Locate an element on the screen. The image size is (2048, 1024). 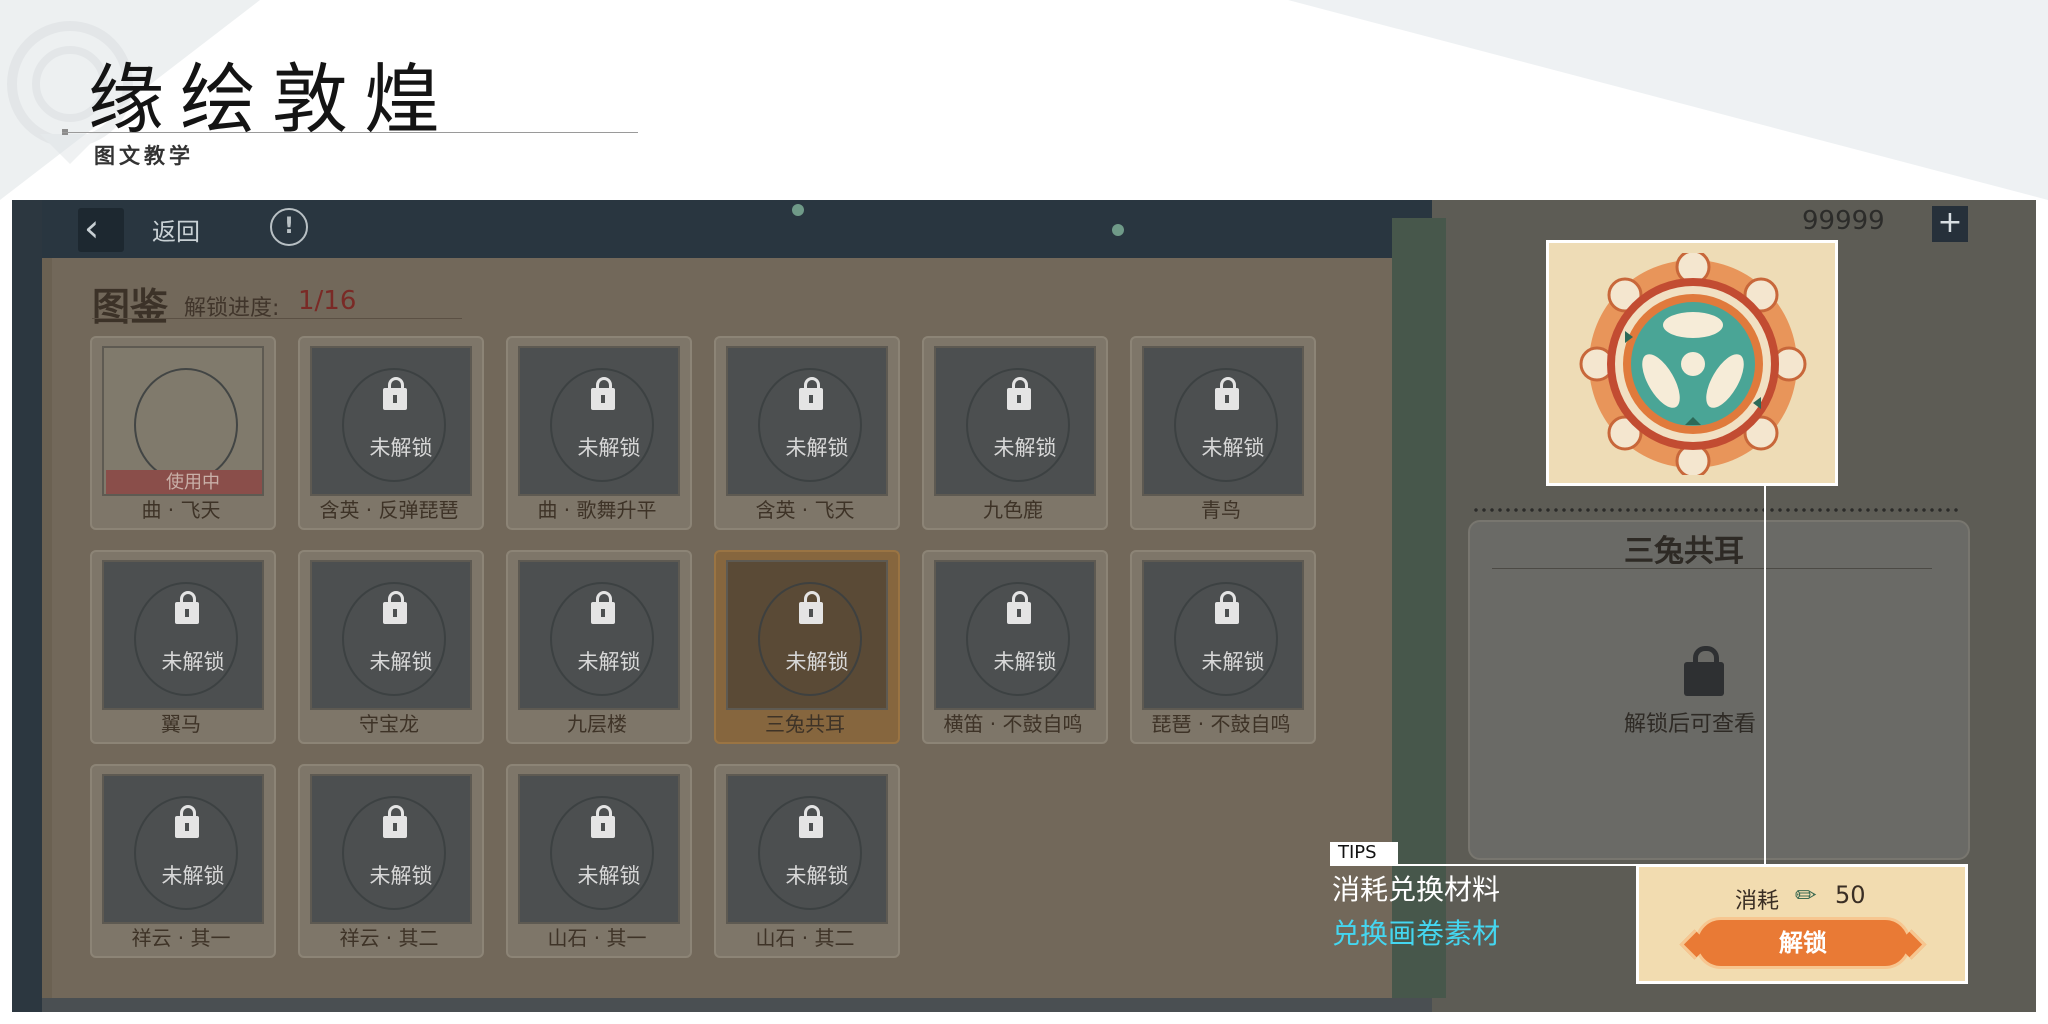
info-icon: ! is located at coordinates (289, 227).